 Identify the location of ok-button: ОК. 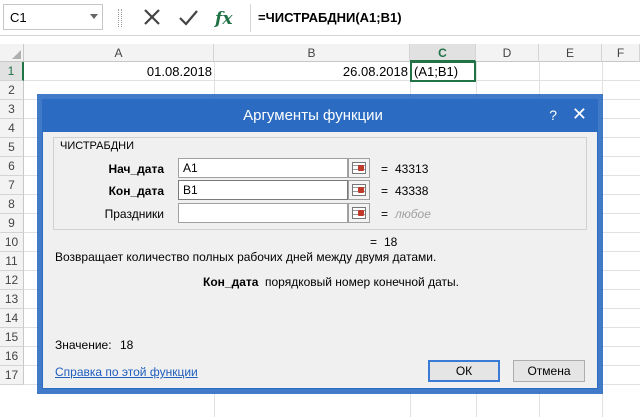
(464, 371).